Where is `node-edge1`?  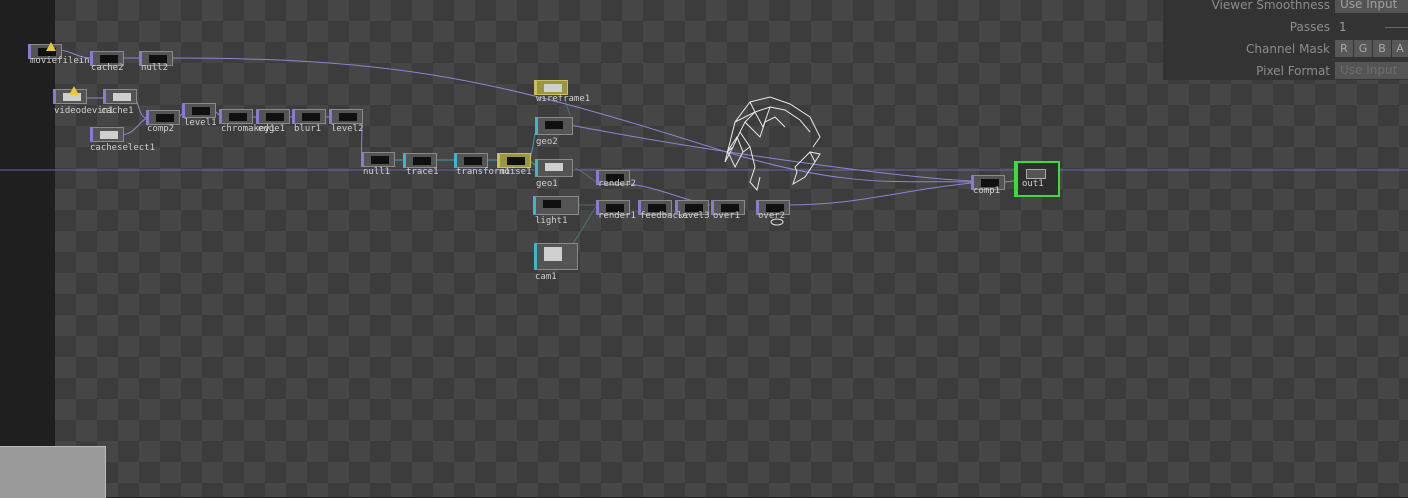 node-edge1 is located at coordinates (273, 116).